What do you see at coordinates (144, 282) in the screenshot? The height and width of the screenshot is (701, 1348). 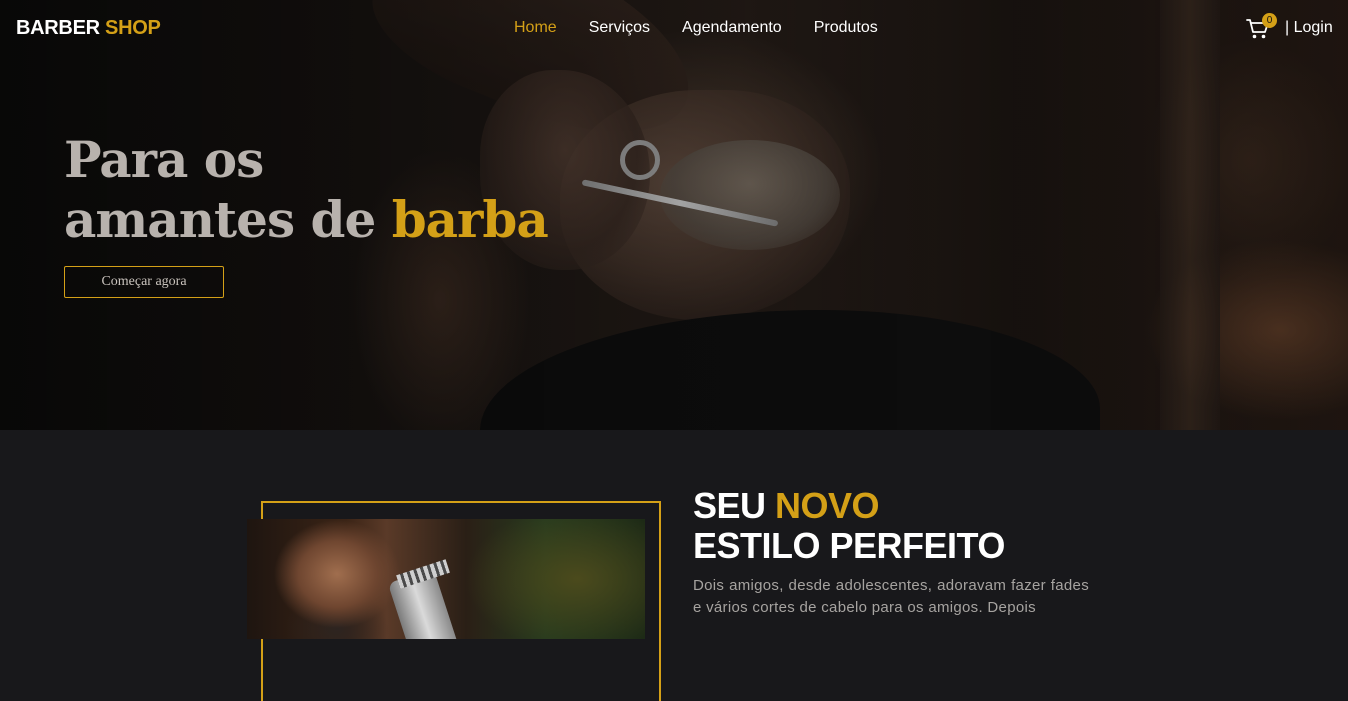 I see `start-now-button: Começar agora` at bounding box center [144, 282].